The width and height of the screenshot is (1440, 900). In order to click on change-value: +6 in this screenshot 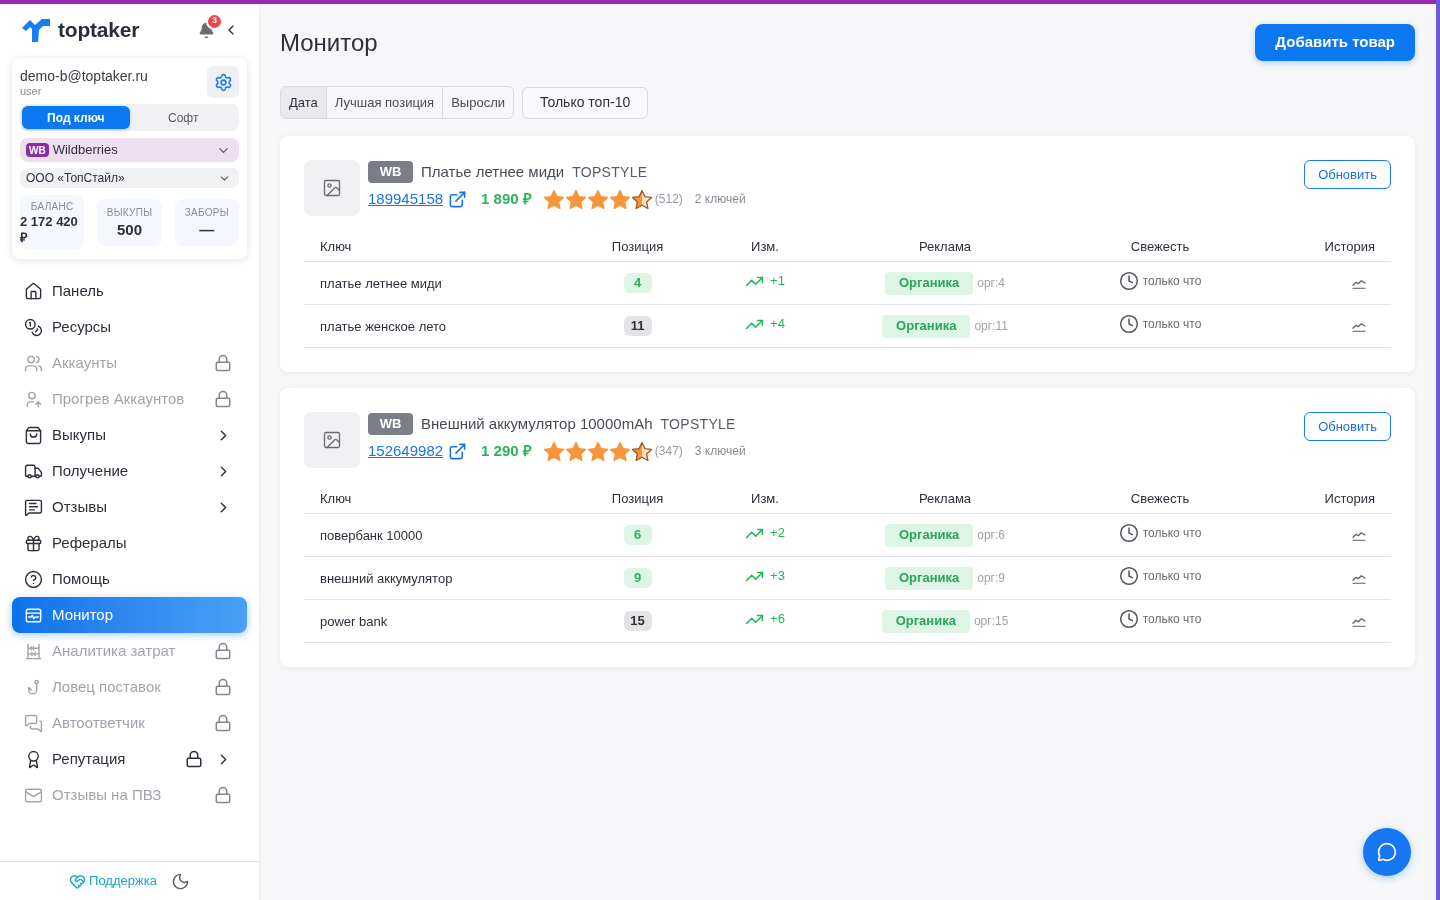, I will do `click(777, 619)`.